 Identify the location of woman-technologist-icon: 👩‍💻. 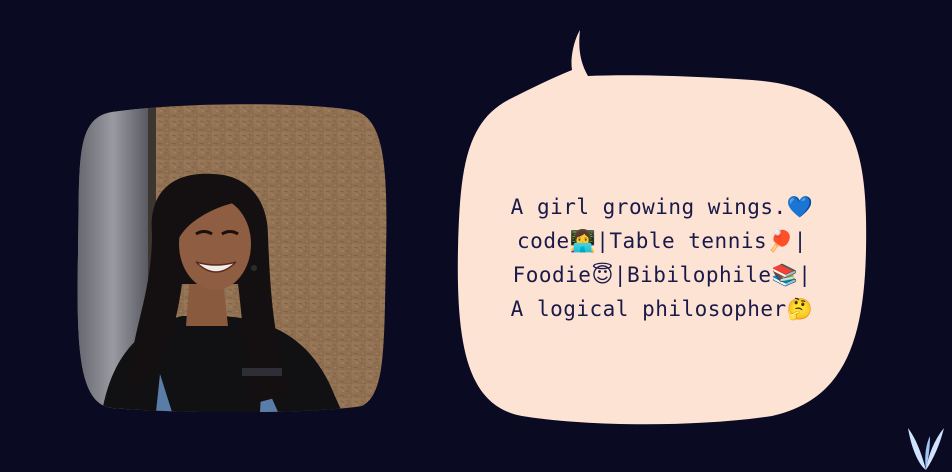
(583, 241).